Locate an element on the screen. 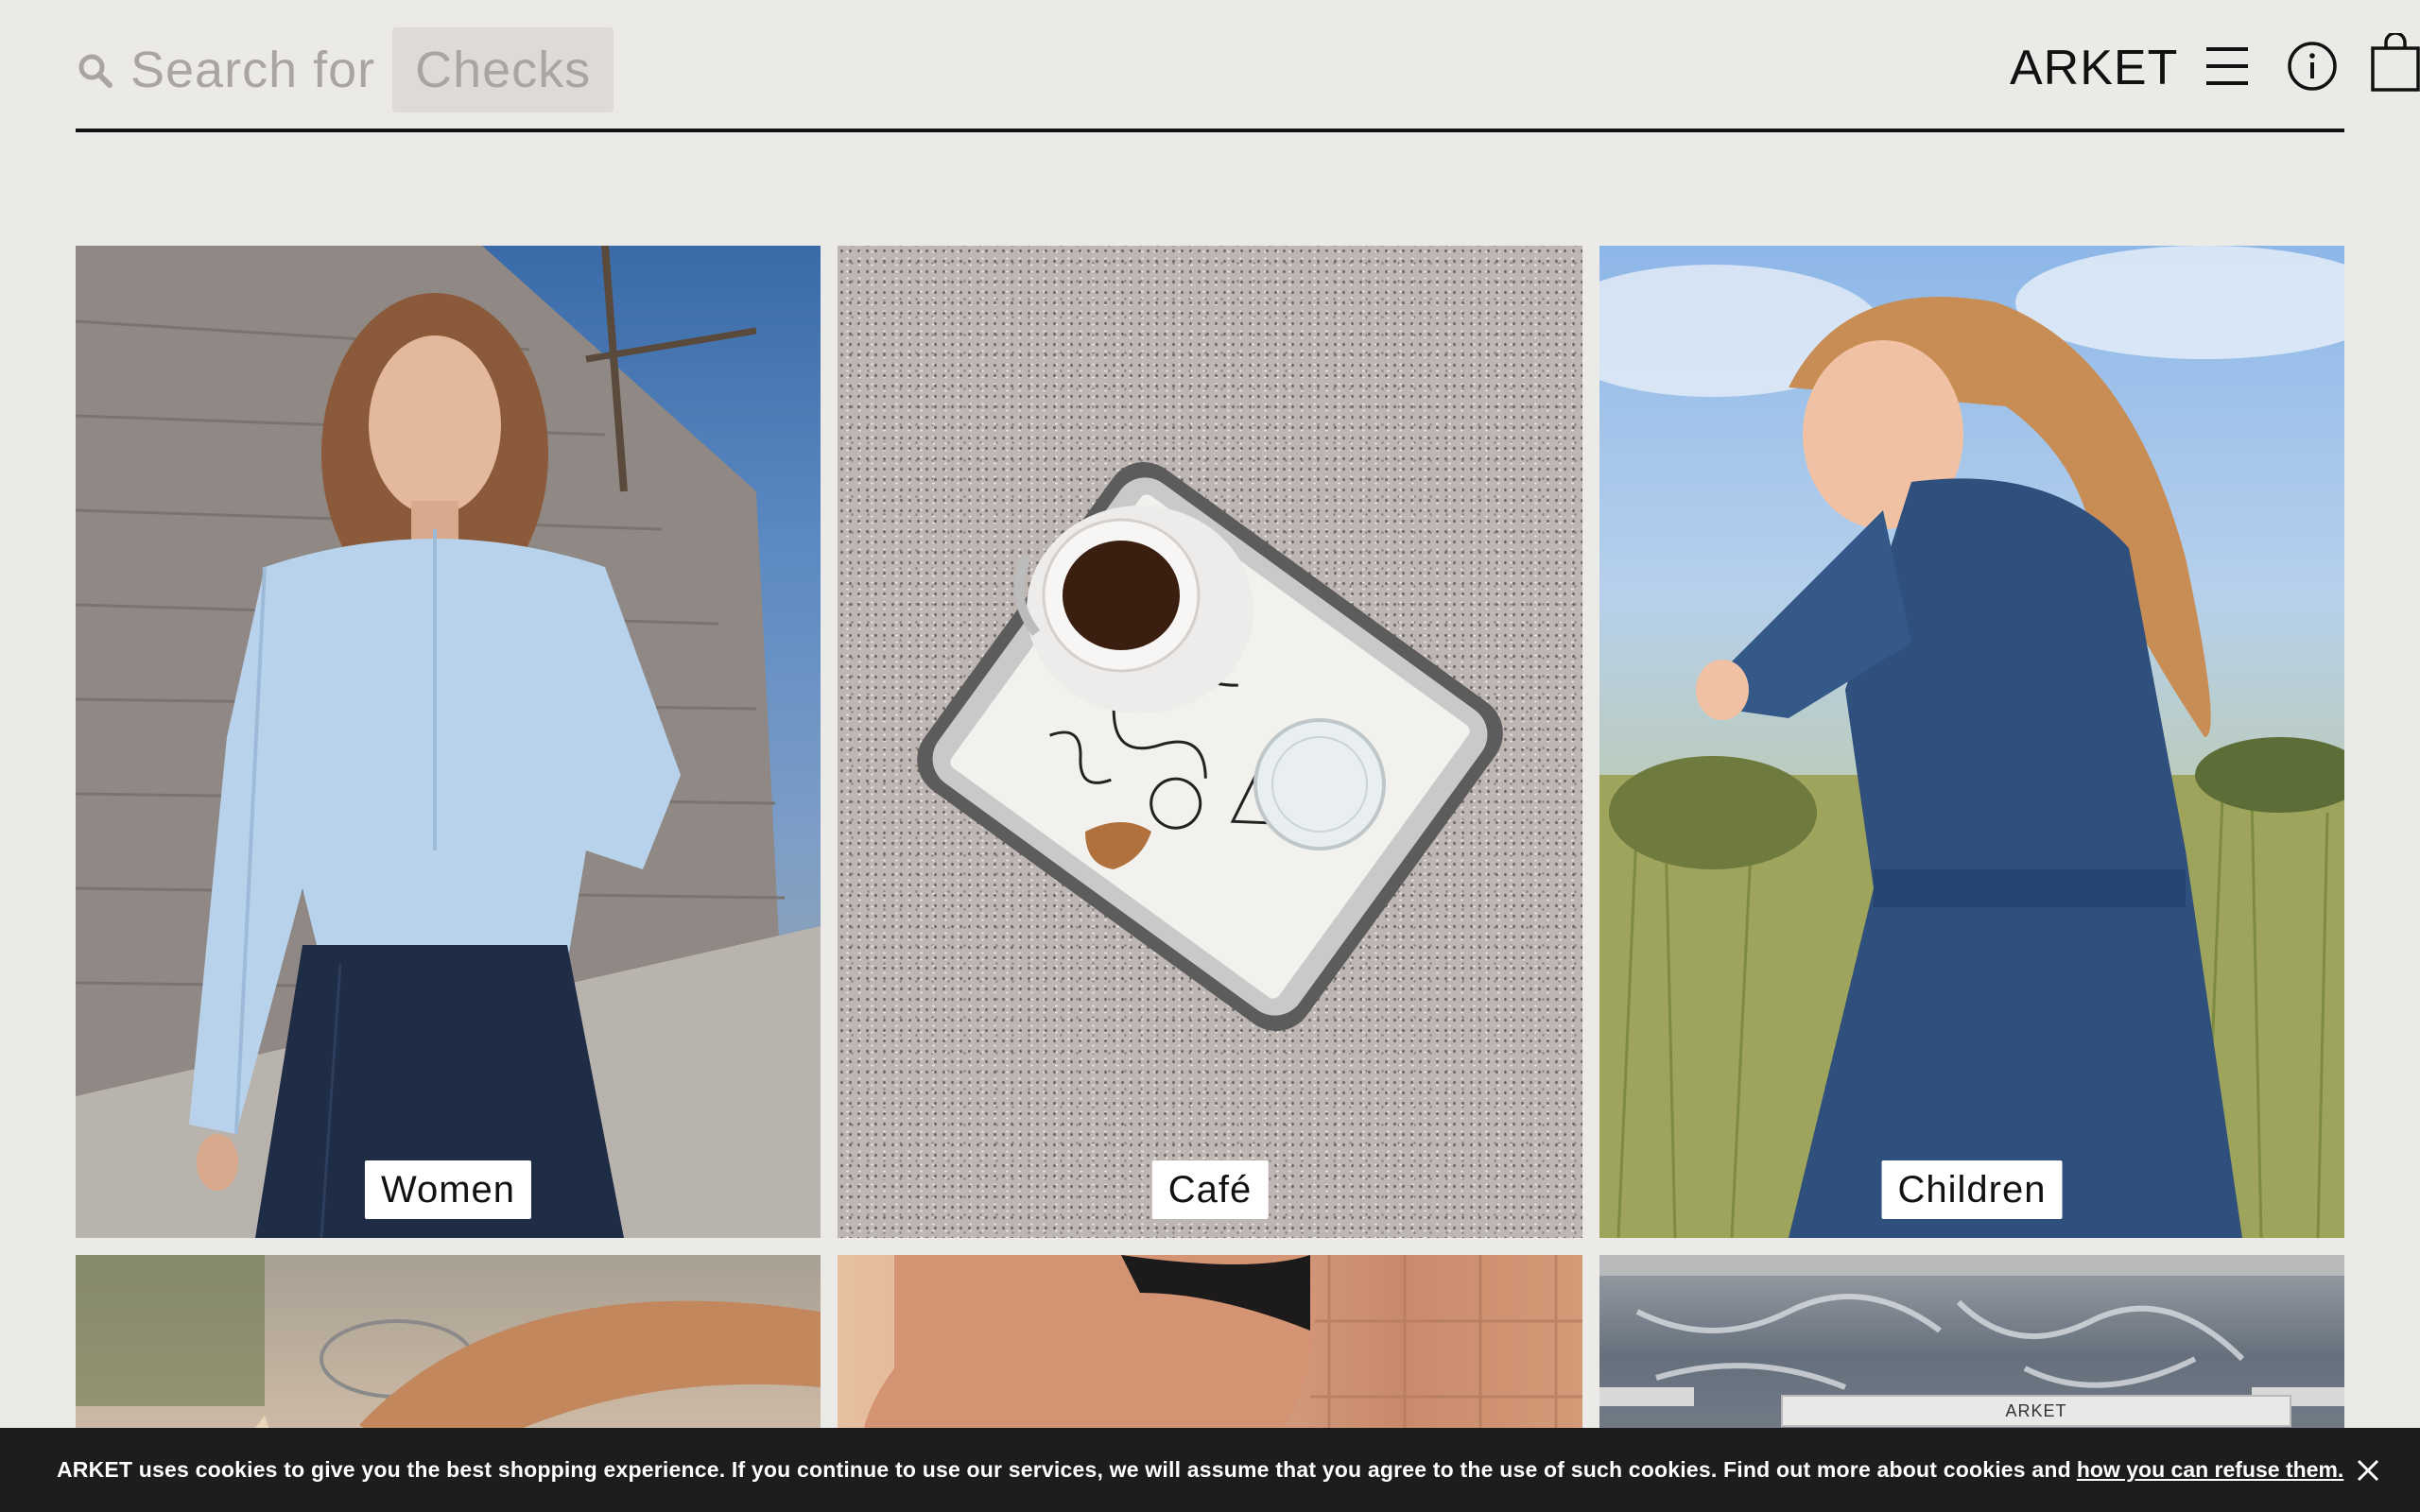 This screenshot has width=2420, height=1512. search-label: Search for is located at coordinates (252, 70).